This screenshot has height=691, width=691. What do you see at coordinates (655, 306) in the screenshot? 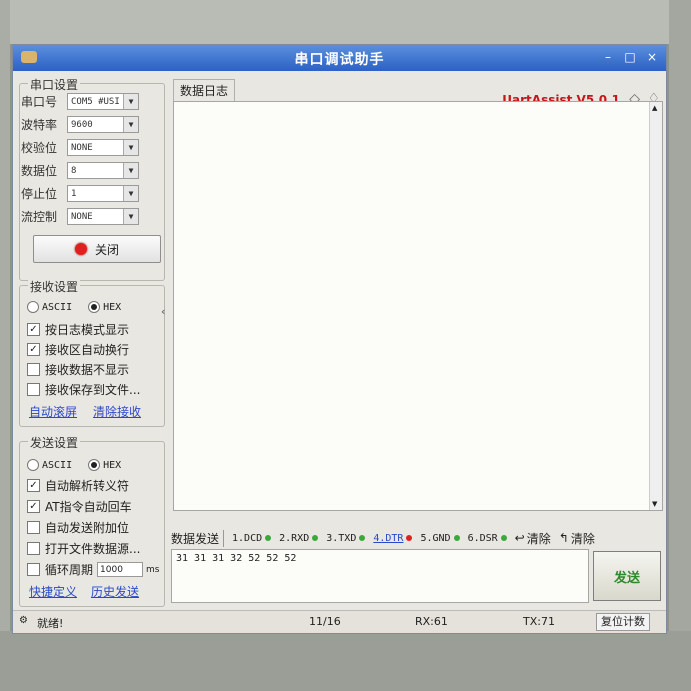
I see `log-scrollbar: ▲ ▼` at bounding box center [655, 306].